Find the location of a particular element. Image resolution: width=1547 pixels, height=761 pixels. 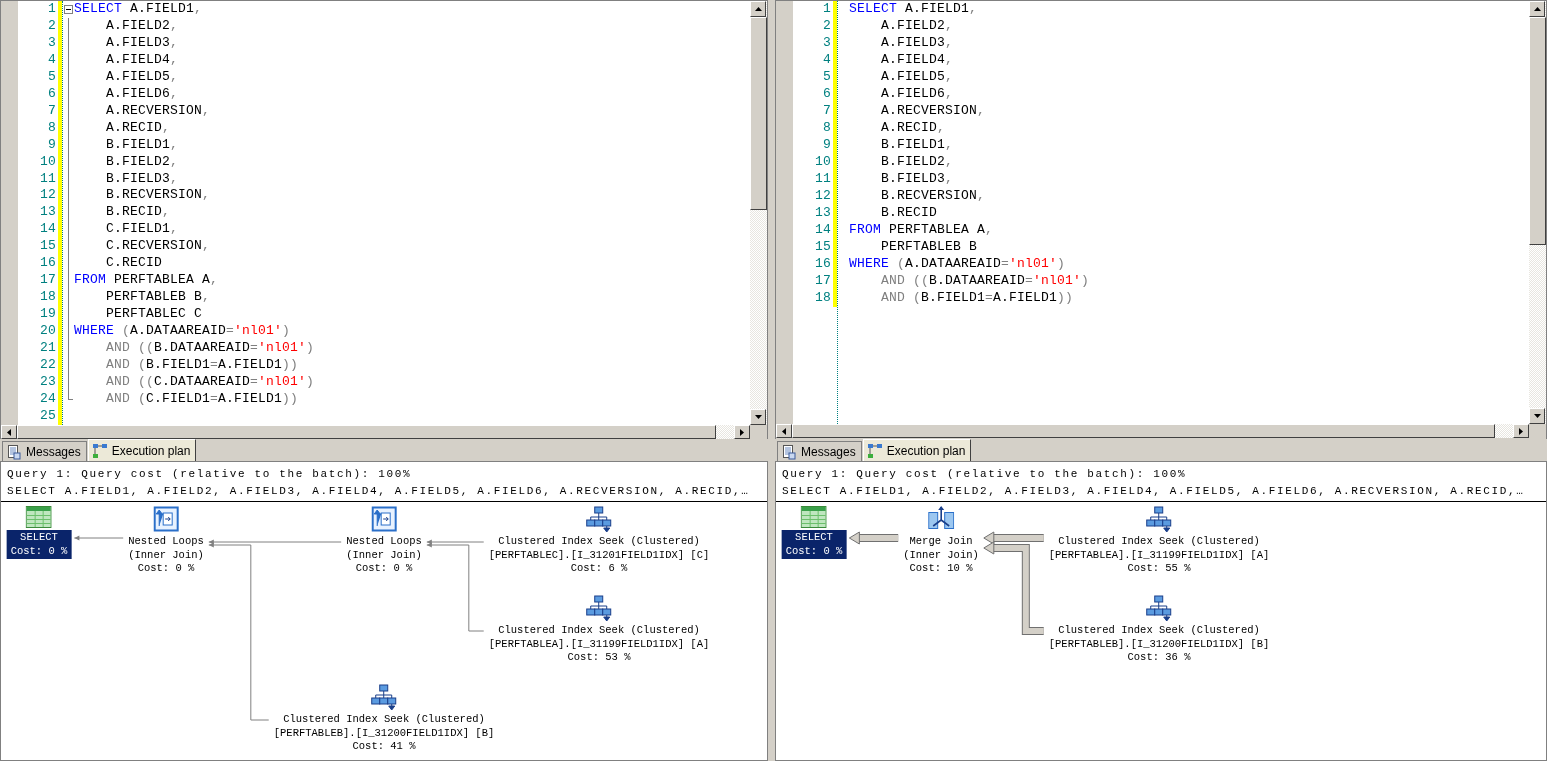

down-arrow-icon is located at coordinates (758, 417).